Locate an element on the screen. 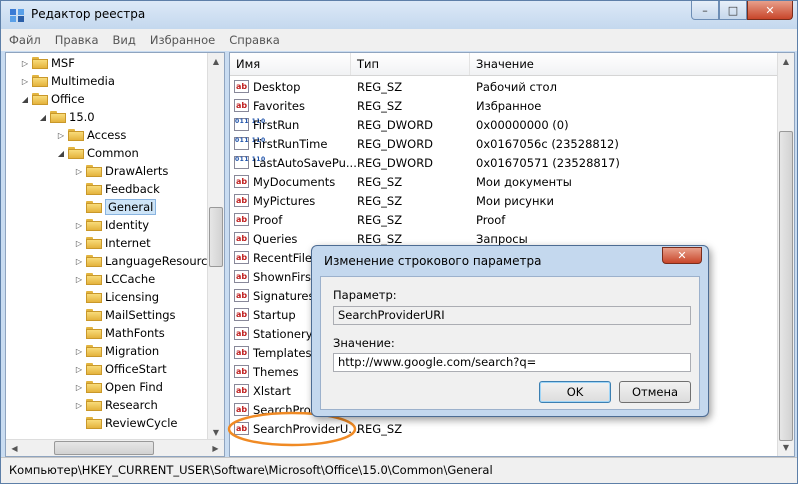 Image resolution: width=798 pixels, height=485 pixels. column-header-name: Имя is located at coordinates (290, 64).